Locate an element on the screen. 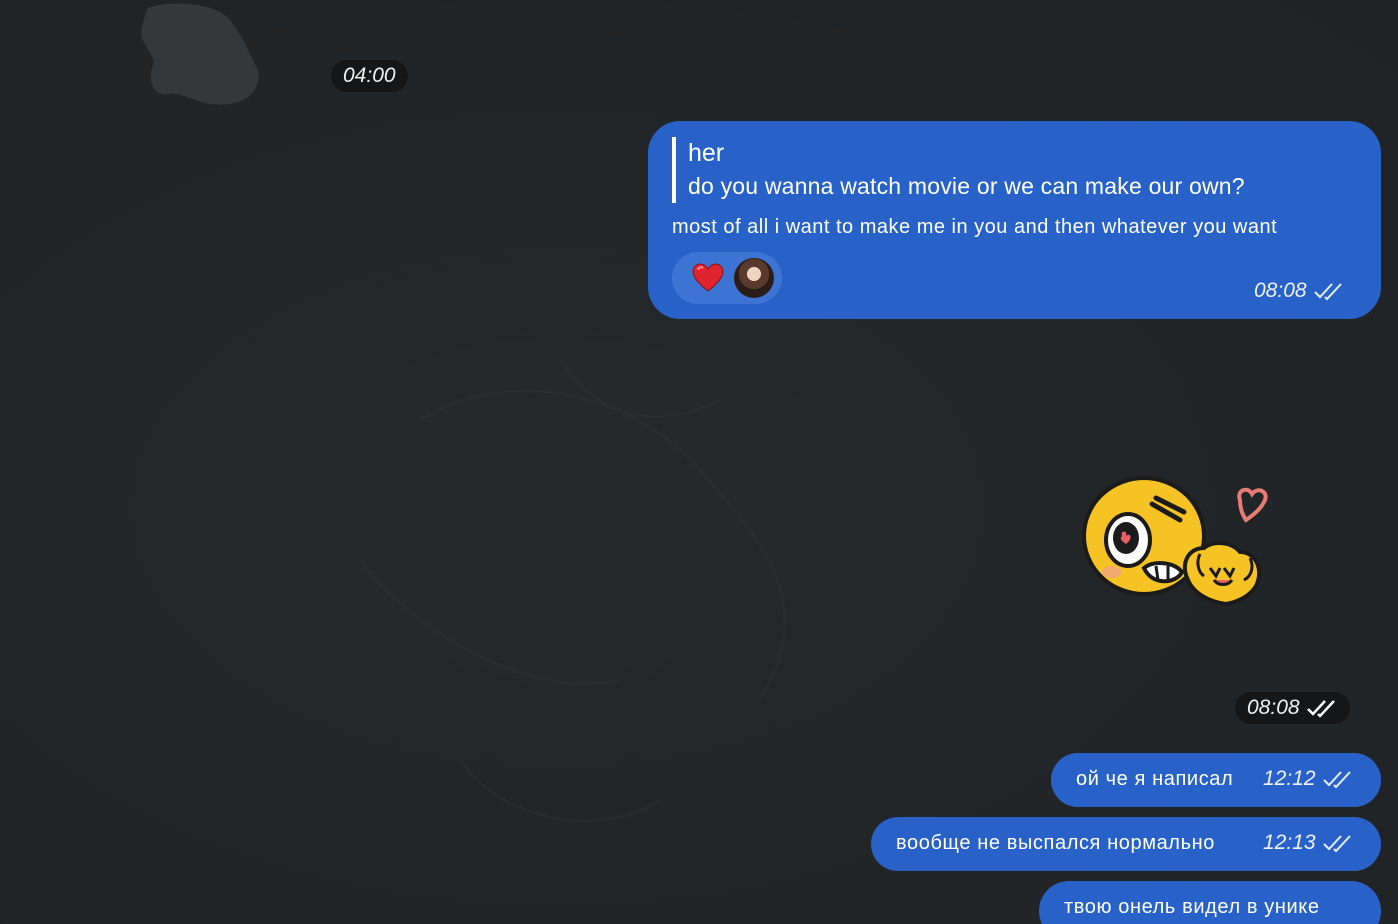  outgoing-message-bubble: ой че я написал 12:12 is located at coordinates (1216, 780).